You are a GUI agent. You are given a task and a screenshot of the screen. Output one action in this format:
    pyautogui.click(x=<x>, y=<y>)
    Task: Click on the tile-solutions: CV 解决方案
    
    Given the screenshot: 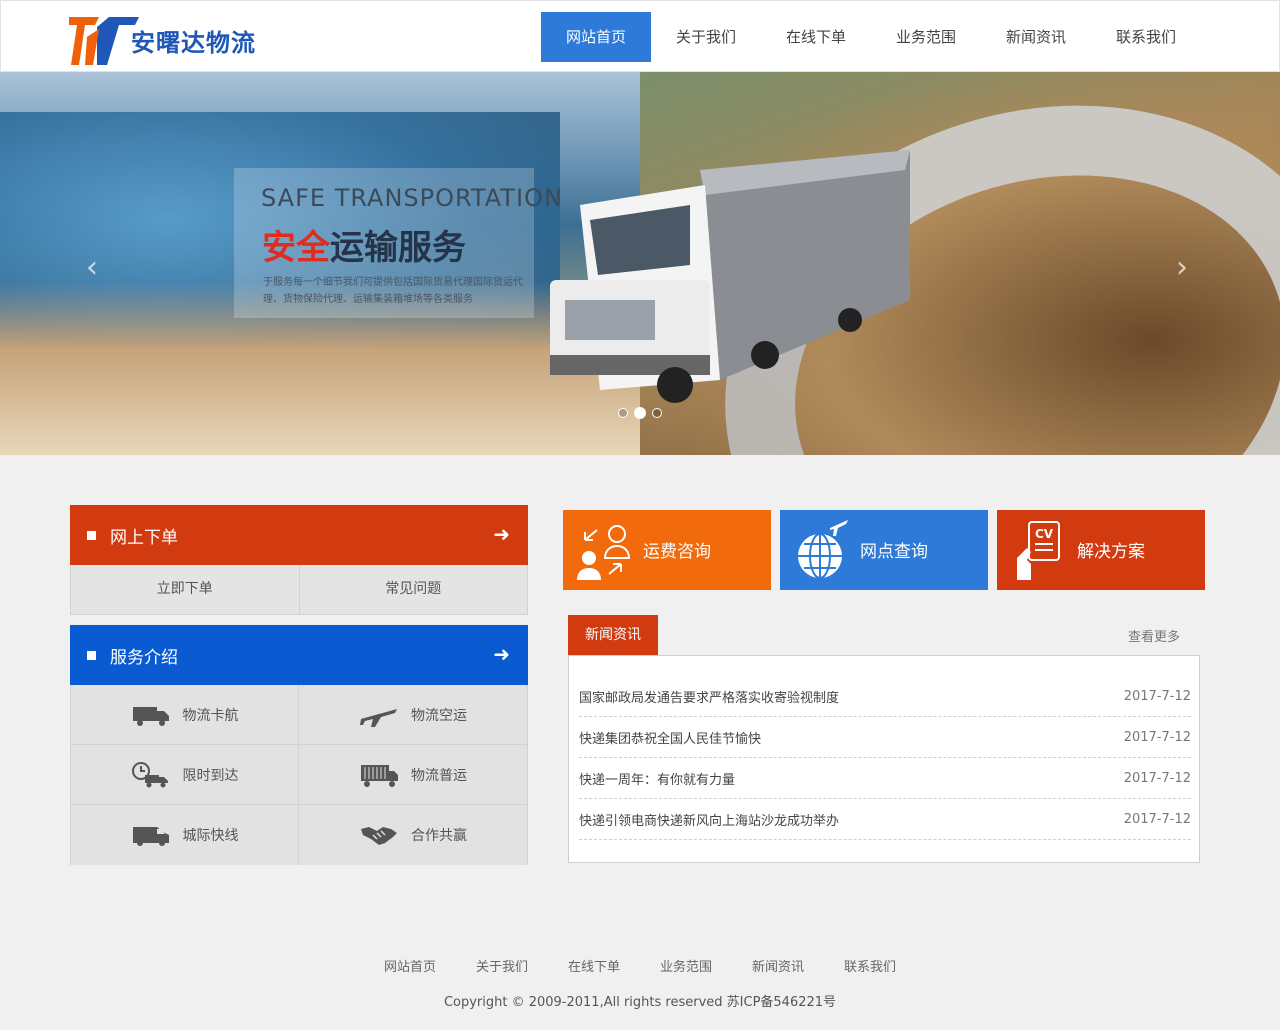 What is the action you would take?
    pyautogui.click(x=1101, y=550)
    